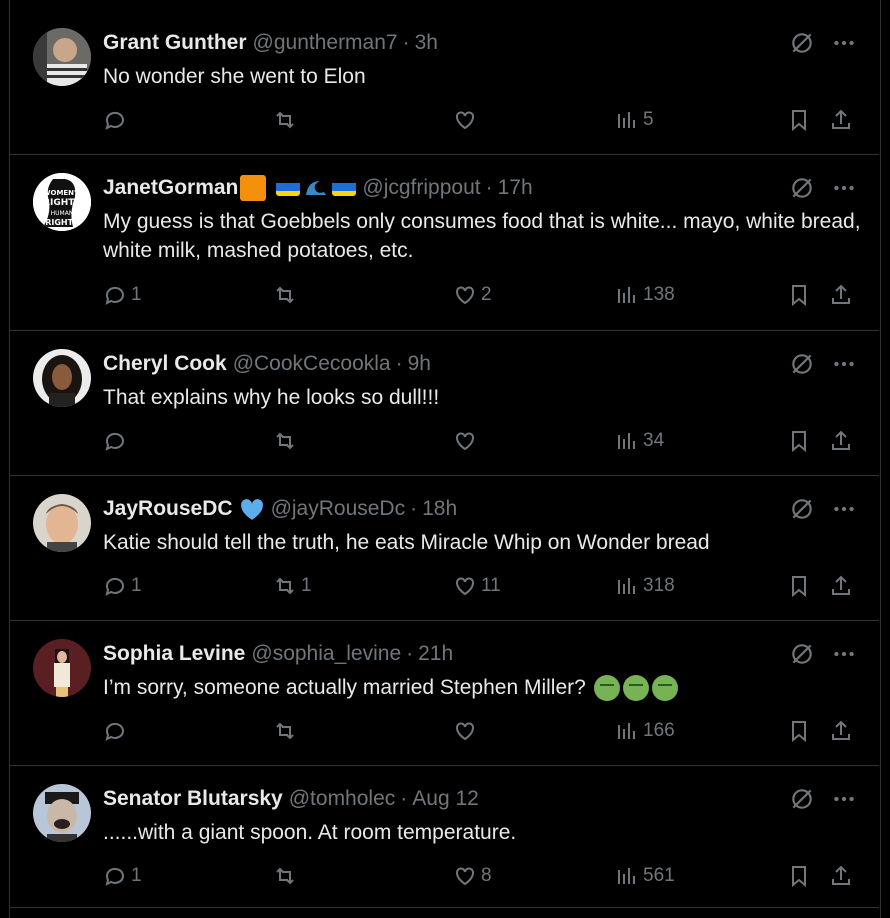 The width and height of the screenshot is (890, 918). What do you see at coordinates (639, 441) in the screenshot?
I see `views-button: 34` at bounding box center [639, 441].